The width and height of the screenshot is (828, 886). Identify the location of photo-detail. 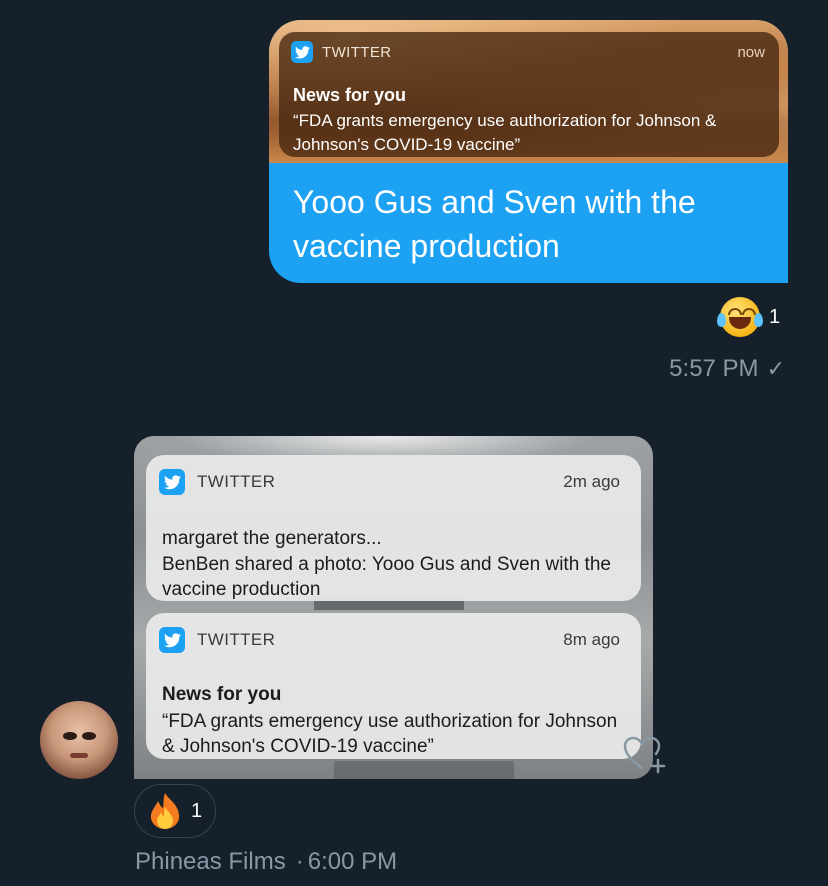
(424, 770).